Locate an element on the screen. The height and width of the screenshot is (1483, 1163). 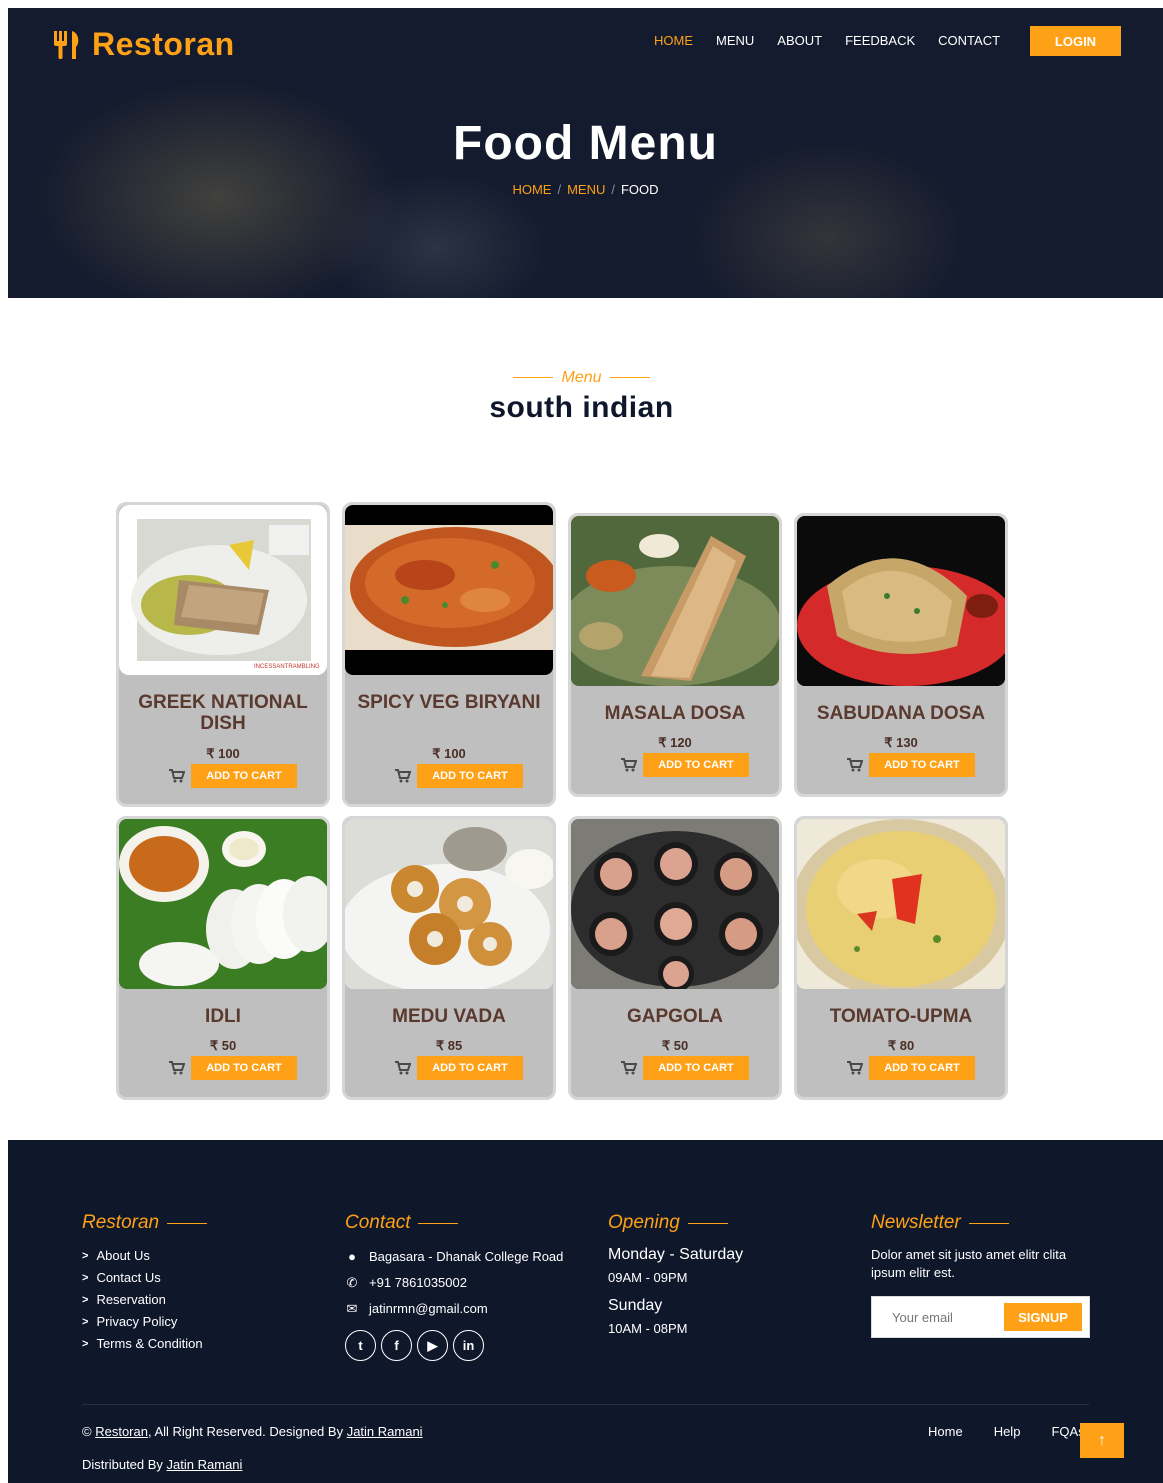
menu-card: MASALA DOSA ₹ 120 ADD TO CART is located at coordinates (675, 655).